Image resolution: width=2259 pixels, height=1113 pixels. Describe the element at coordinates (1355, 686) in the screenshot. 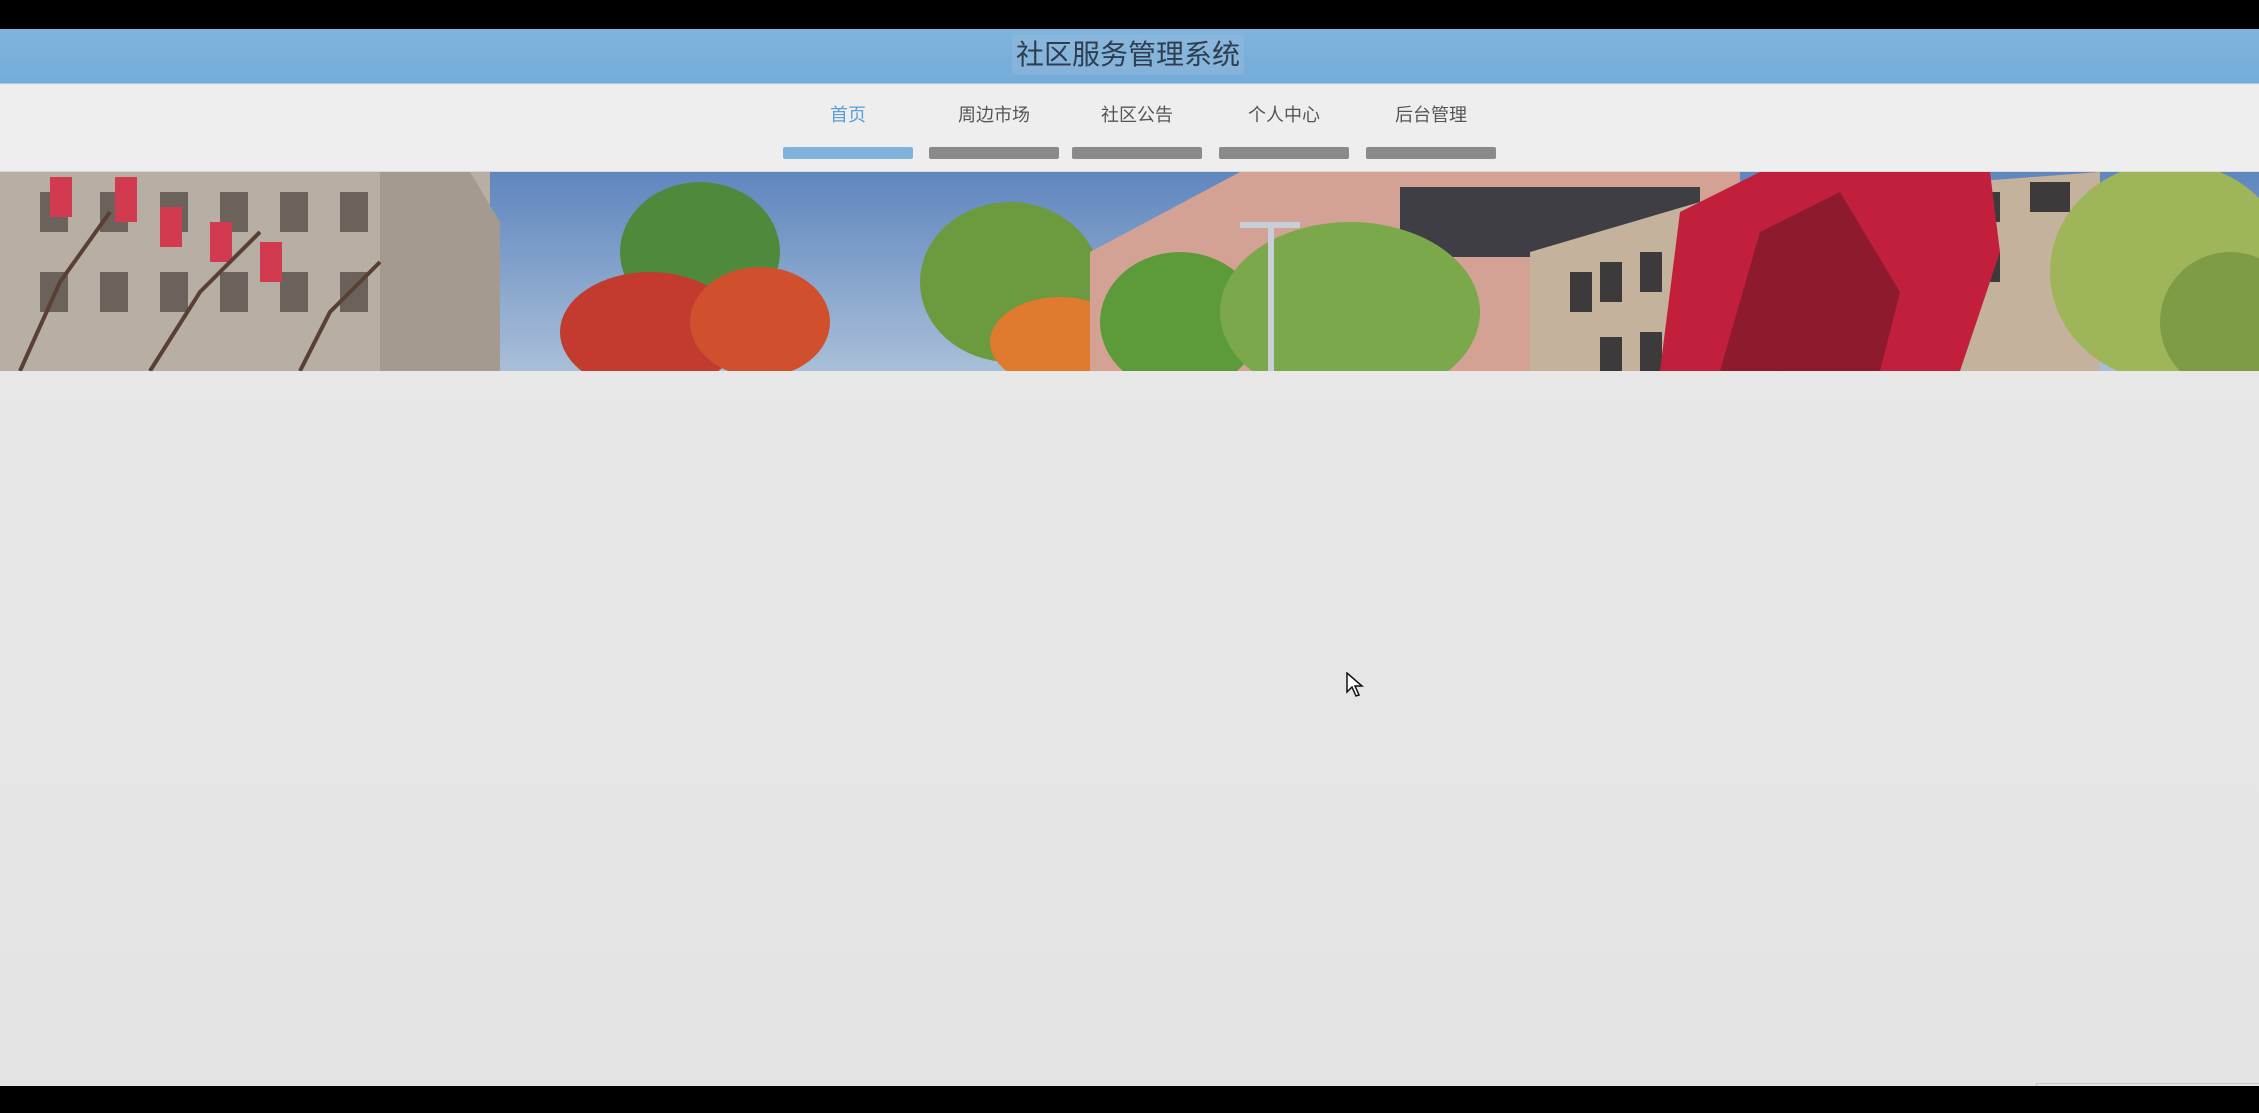

I see `mouse-cursor-icon` at that location.